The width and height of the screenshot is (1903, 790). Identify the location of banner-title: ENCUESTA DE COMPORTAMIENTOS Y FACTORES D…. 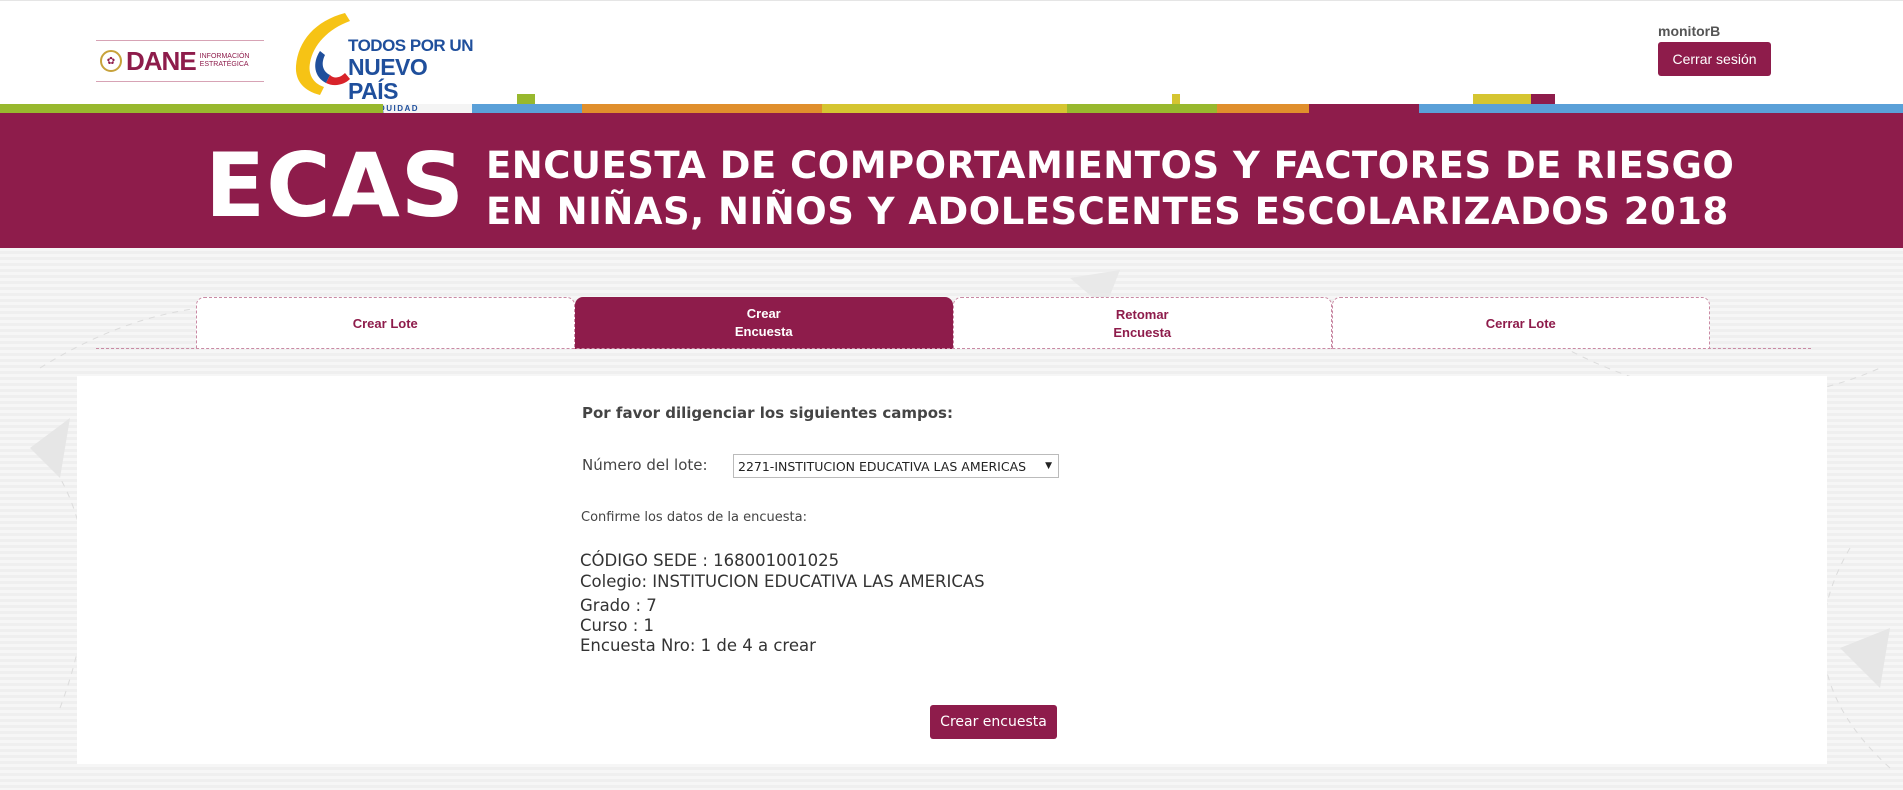
(1110, 188).